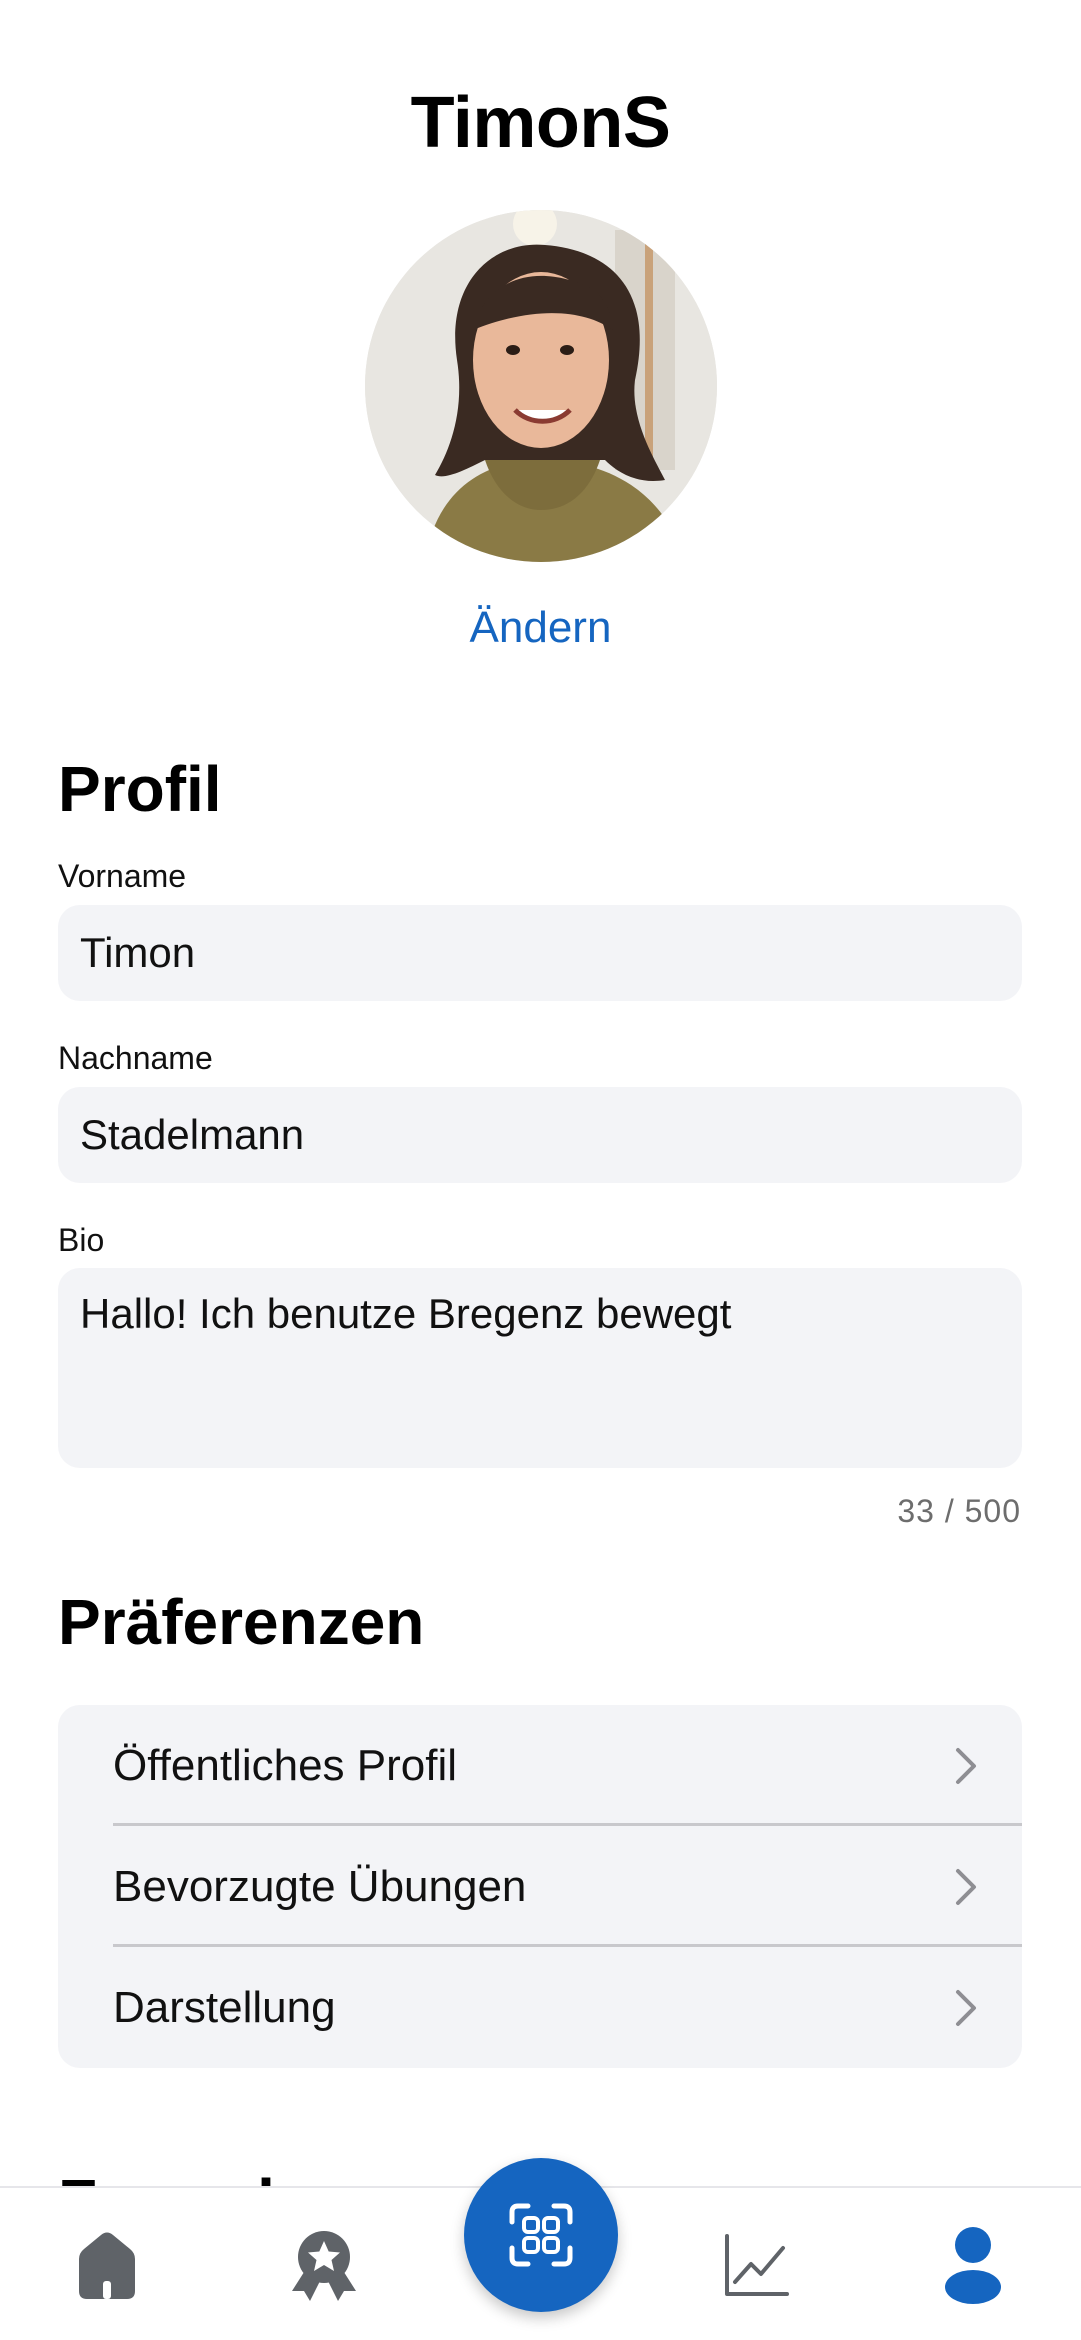  I want to click on bio-character-counter: 33 / 500, so click(959, 1511).